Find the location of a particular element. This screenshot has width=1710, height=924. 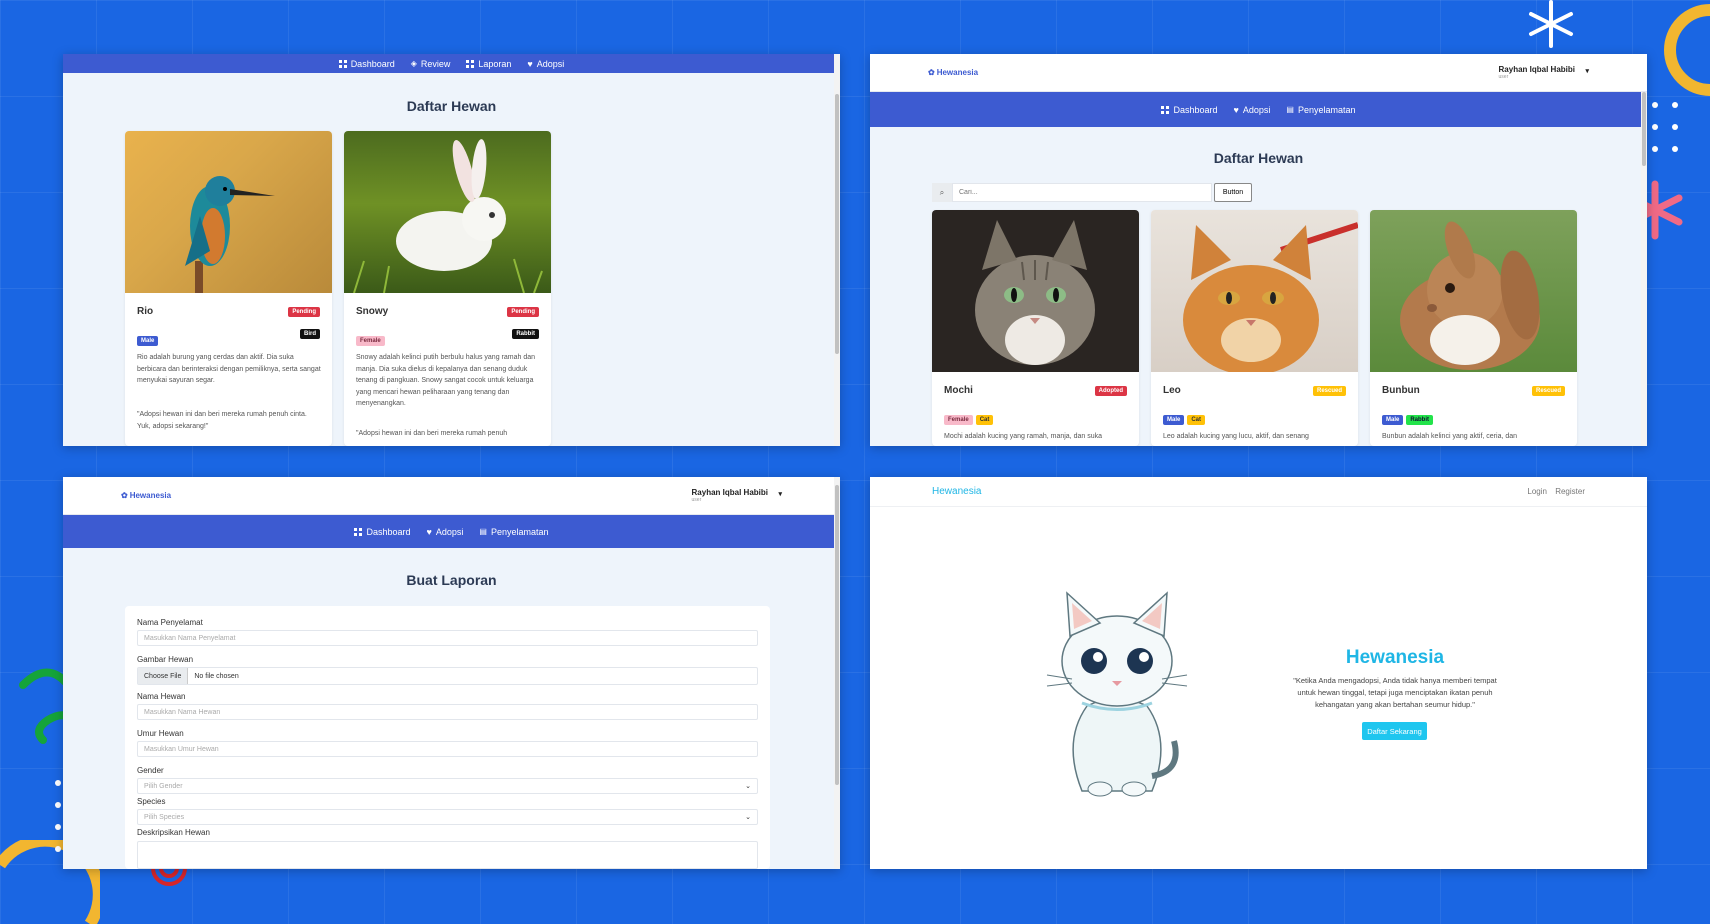

species-select: Pilih Species ⌄ is located at coordinates (447, 817).